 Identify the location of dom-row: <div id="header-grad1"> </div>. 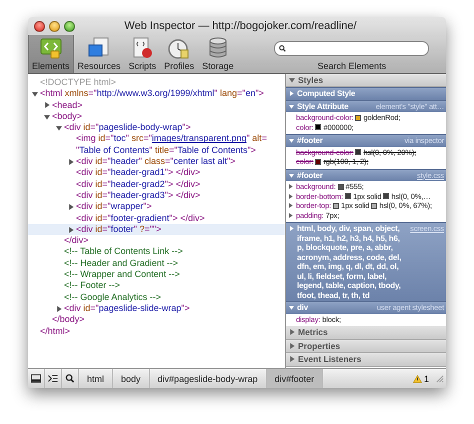
(156, 173).